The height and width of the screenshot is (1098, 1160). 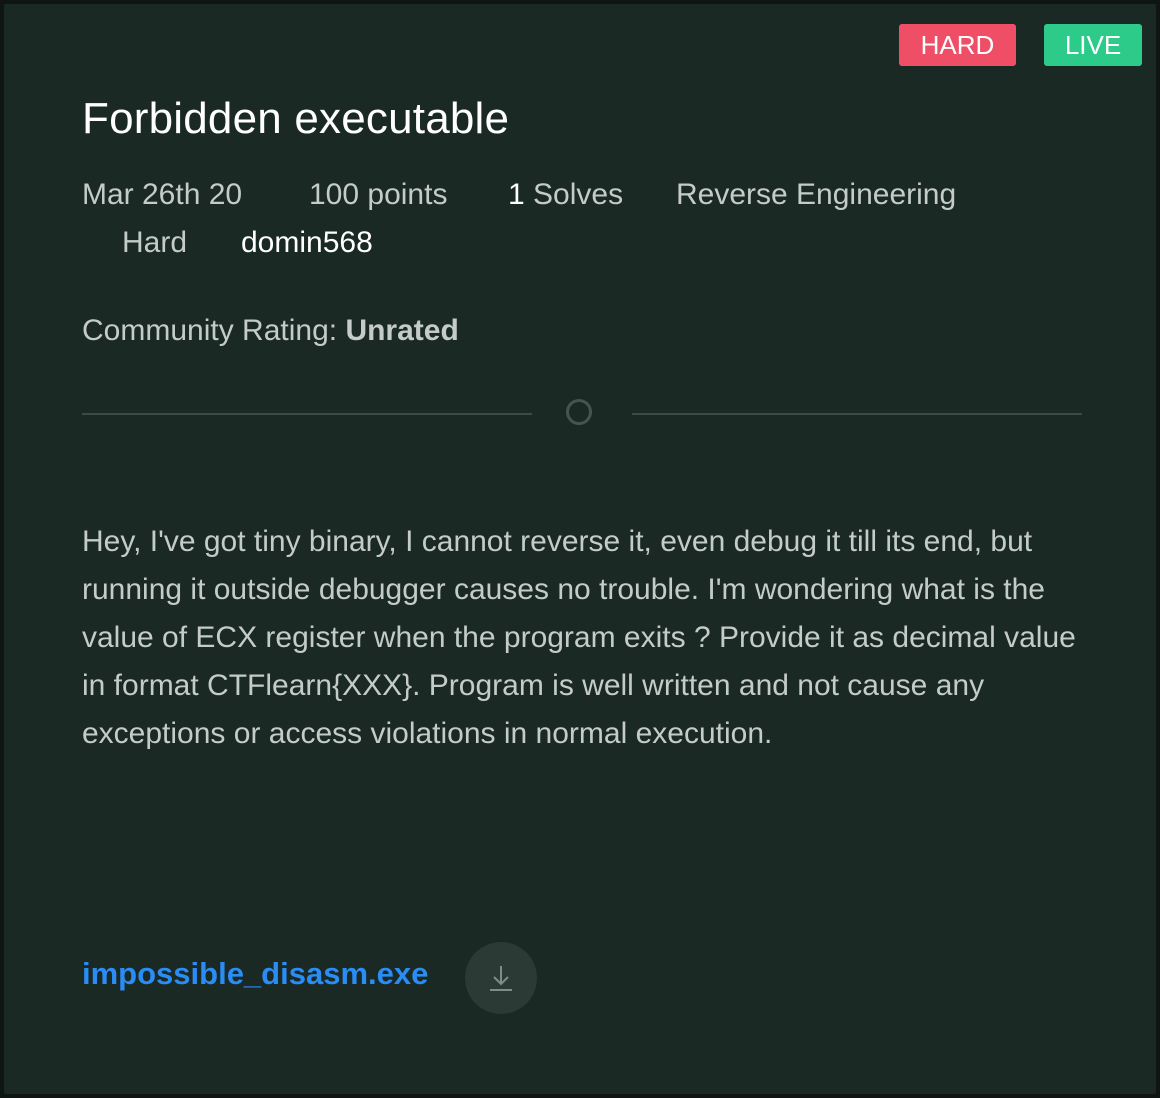 What do you see at coordinates (307, 414) in the screenshot?
I see `divider-left` at bounding box center [307, 414].